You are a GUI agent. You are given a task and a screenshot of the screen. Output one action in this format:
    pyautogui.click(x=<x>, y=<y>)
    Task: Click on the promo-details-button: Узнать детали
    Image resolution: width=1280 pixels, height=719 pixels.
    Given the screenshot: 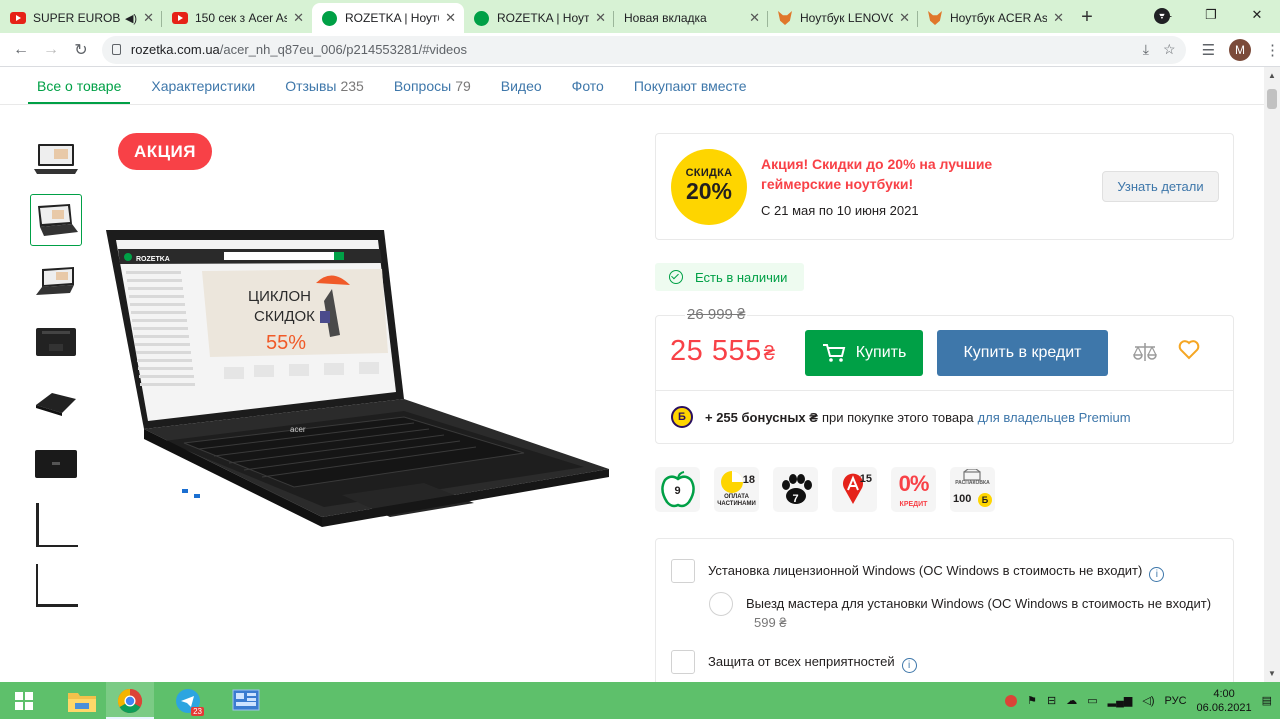 What is the action you would take?
    pyautogui.click(x=1160, y=186)
    